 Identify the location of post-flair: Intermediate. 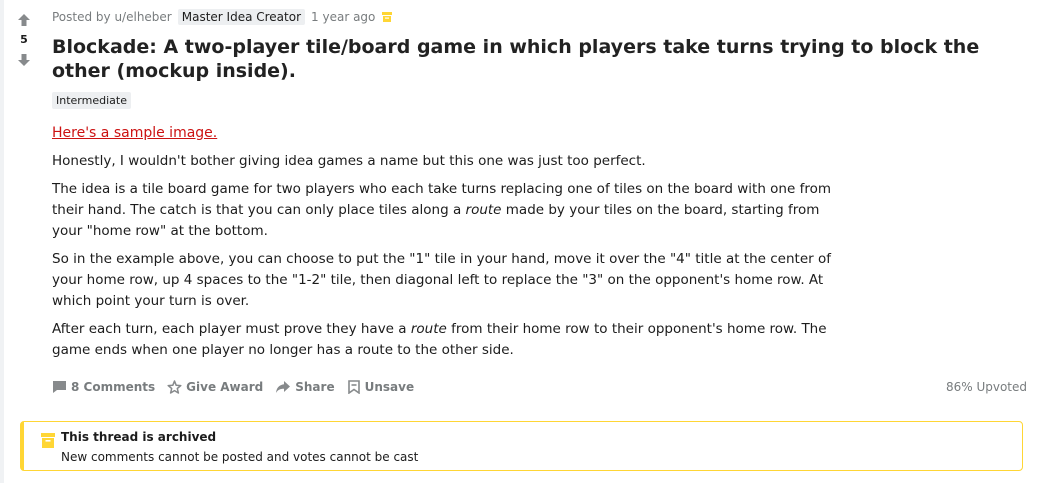
(91, 100).